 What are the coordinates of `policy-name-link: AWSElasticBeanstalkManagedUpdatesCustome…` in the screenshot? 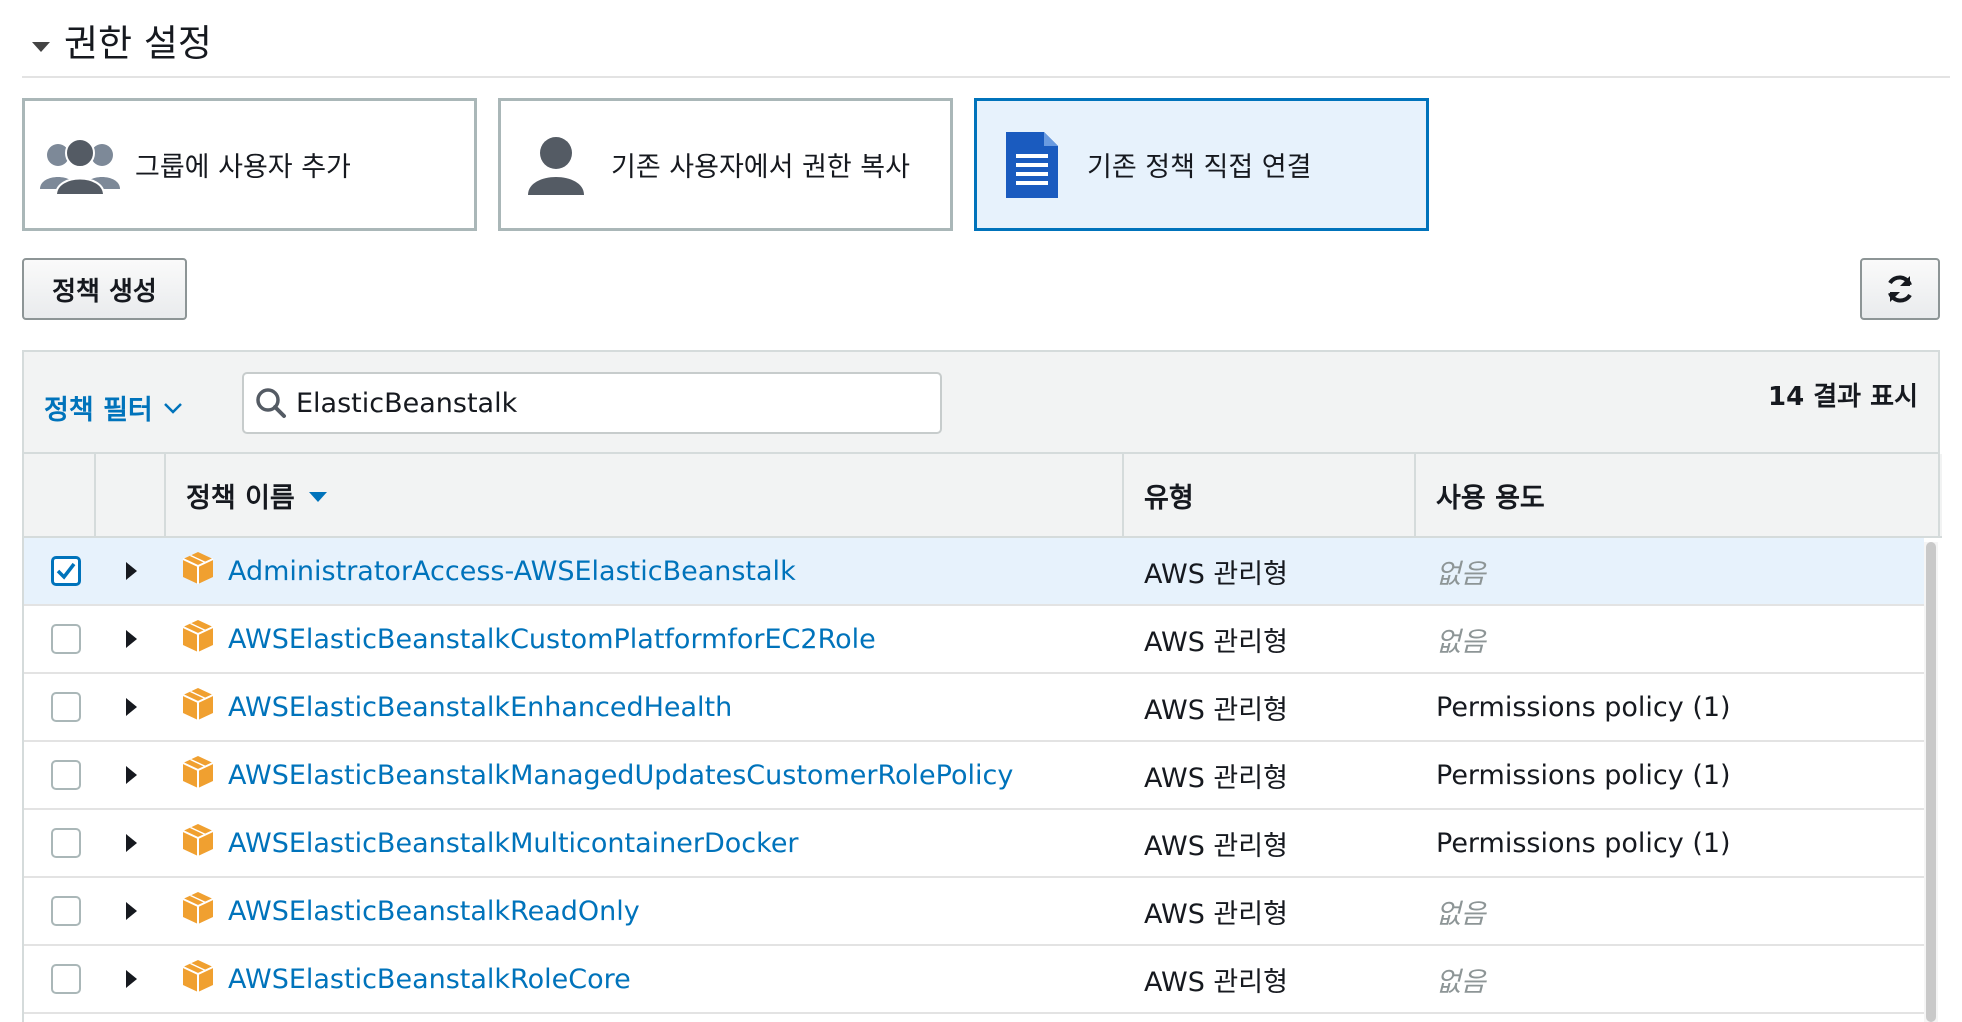 It's located at (620, 775).